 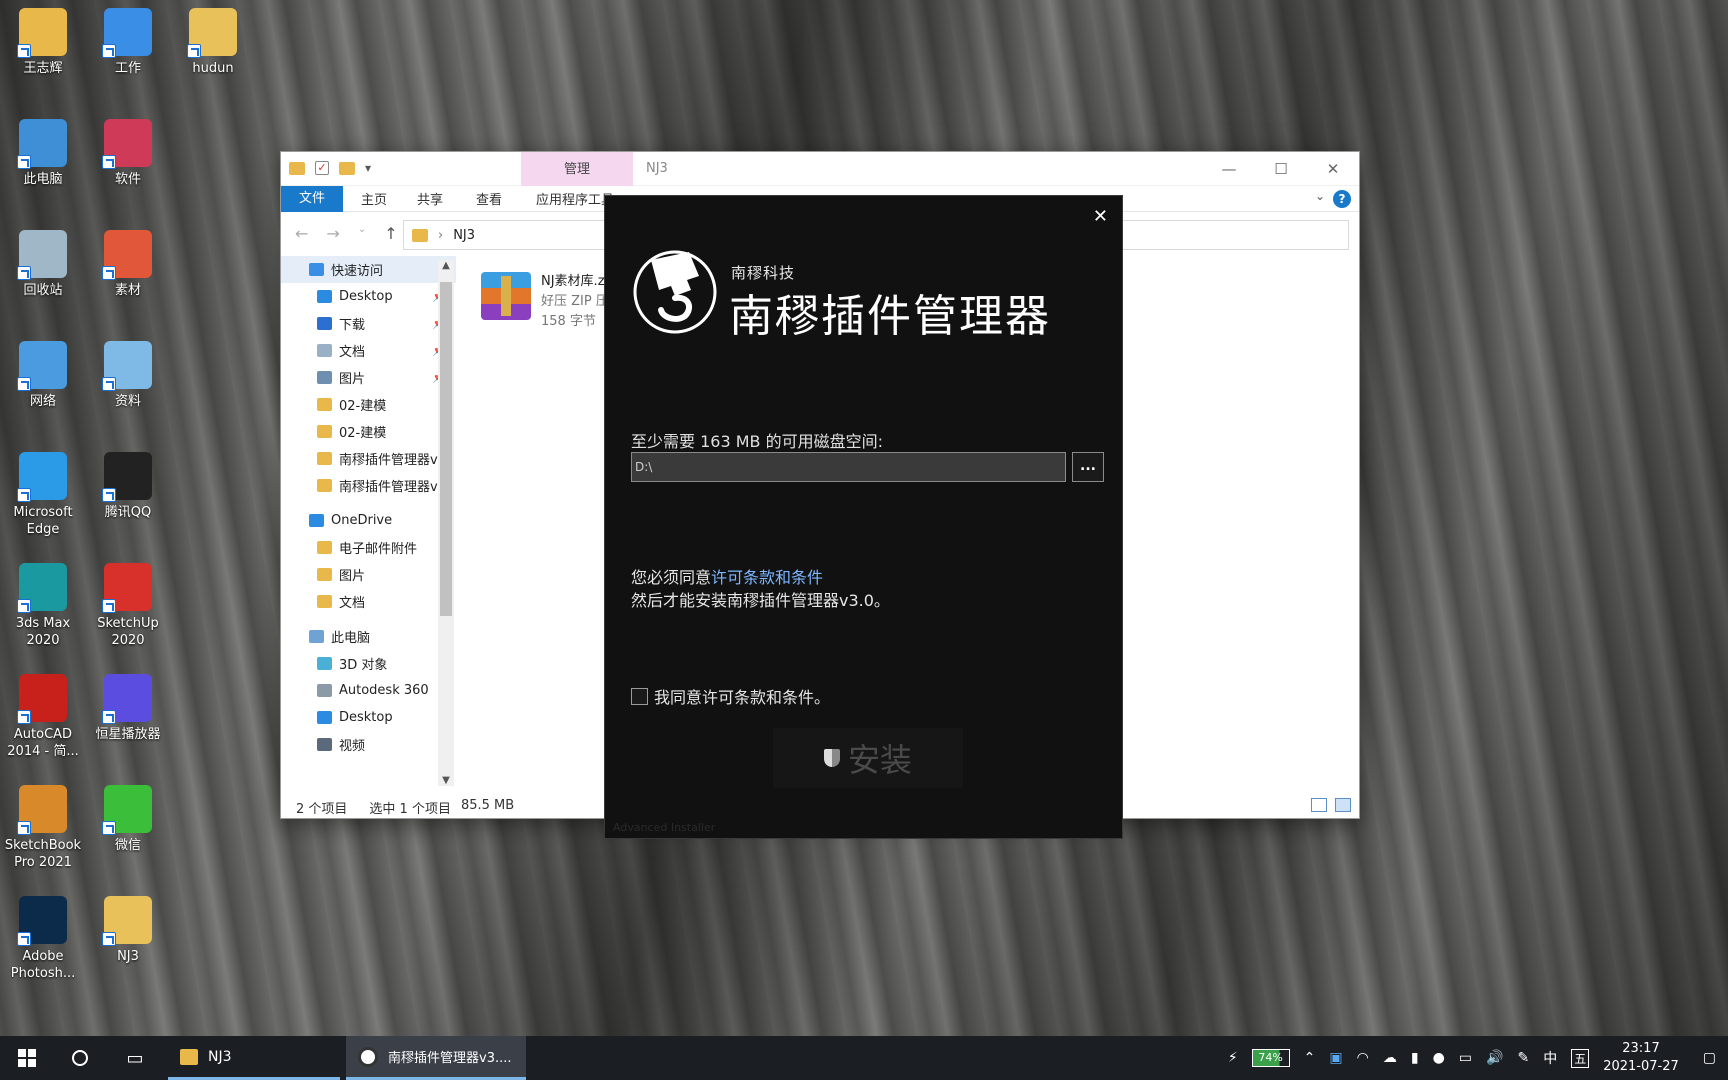 I want to click on taskbar-item-explorer: NJ3, so click(x=254, y=1058).